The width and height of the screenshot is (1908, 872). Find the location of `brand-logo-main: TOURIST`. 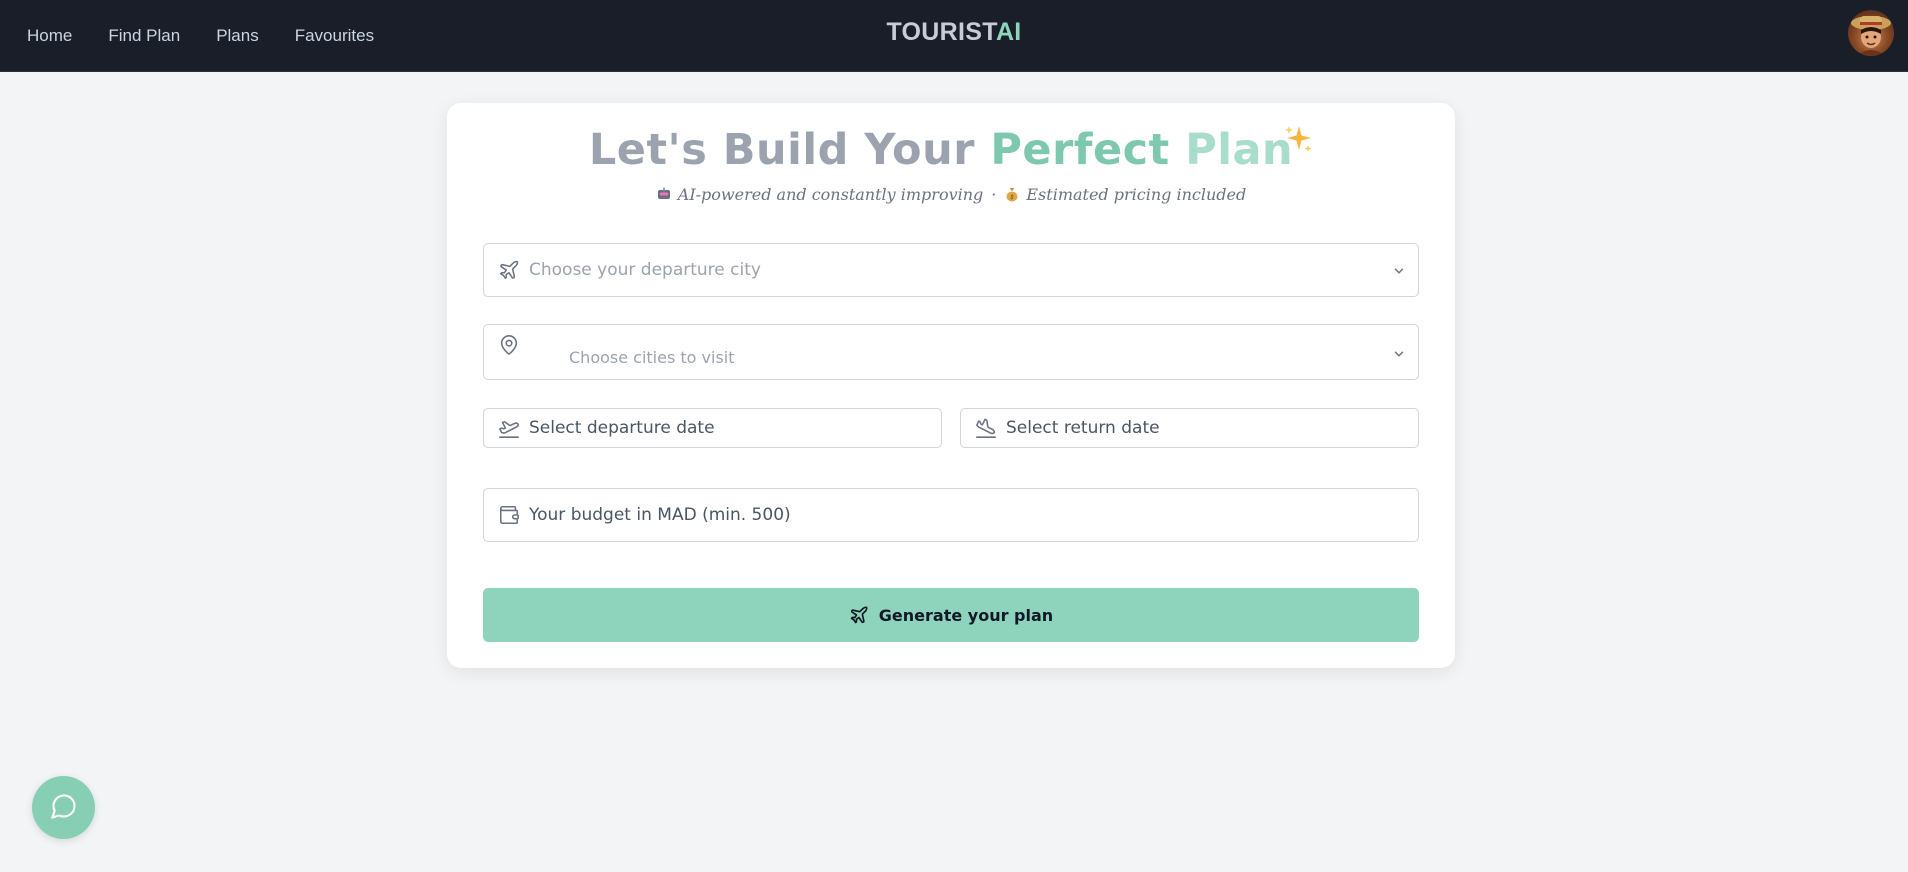

brand-logo-main: TOURIST is located at coordinates (941, 32).